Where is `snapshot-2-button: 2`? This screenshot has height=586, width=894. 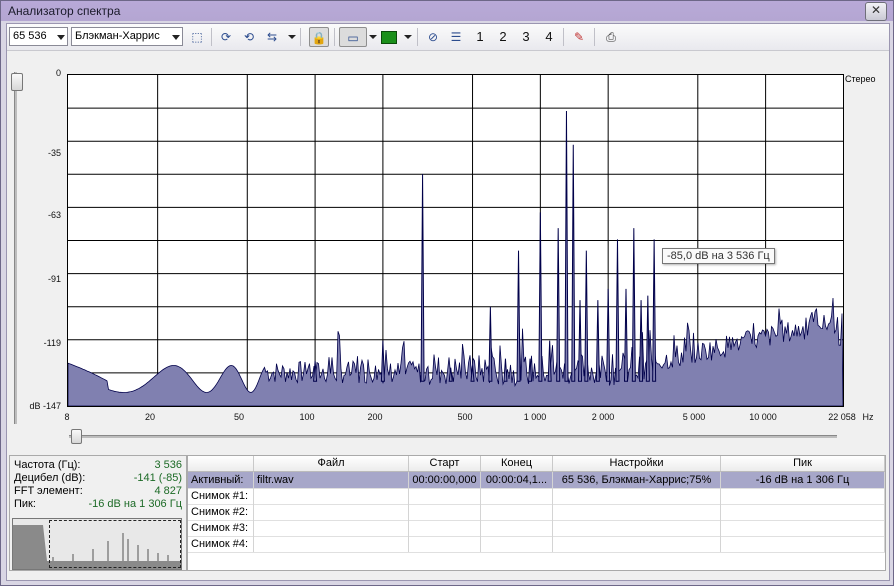
snapshot-2-button: 2 is located at coordinates (503, 37).